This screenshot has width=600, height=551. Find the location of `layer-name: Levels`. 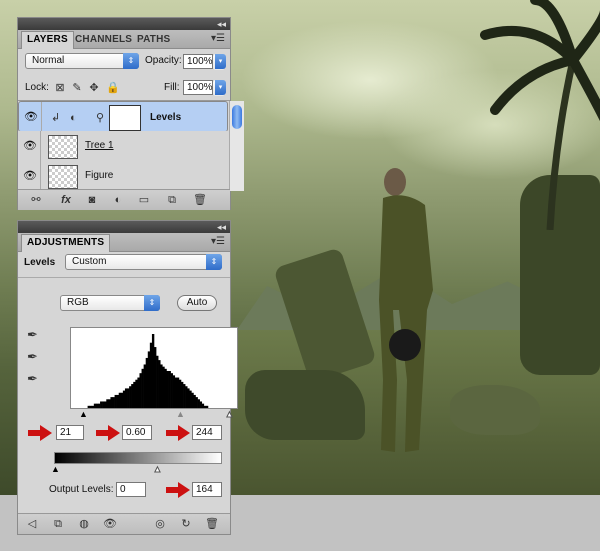

layer-name: Levels is located at coordinates (166, 117).